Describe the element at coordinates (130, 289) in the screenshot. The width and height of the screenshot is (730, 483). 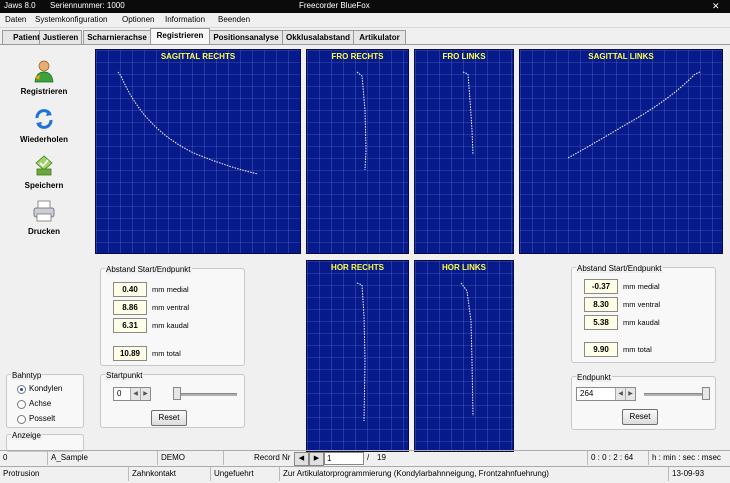
I see `left-medial-value: 0.40` at that location.